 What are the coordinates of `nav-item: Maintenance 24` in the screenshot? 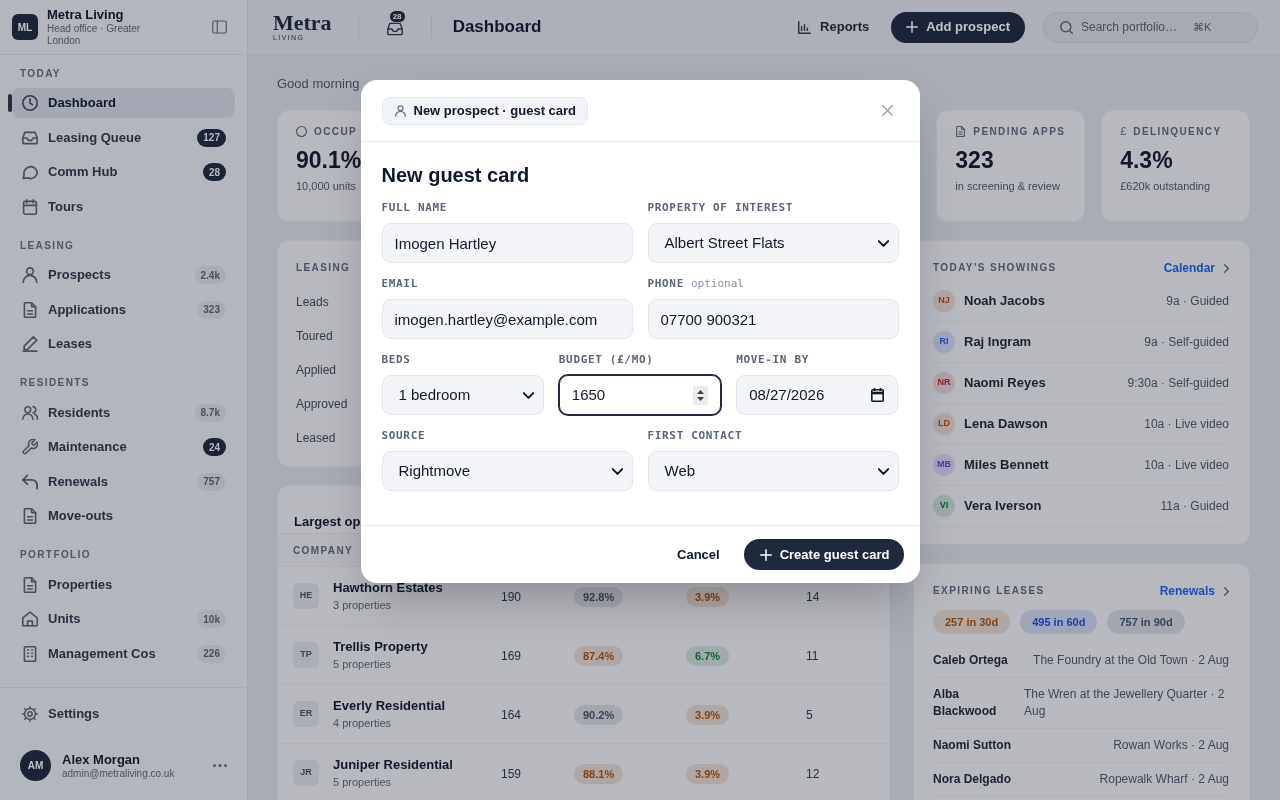 It's located at (123, 447).